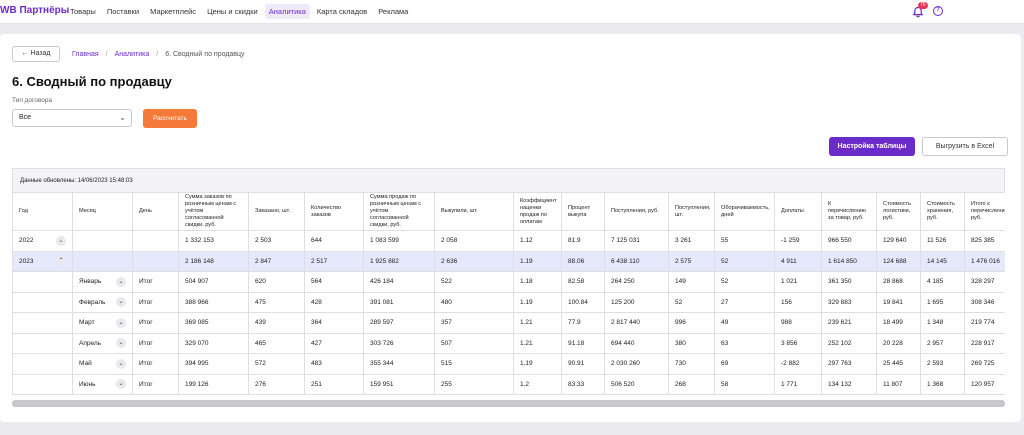 The image size is (1024, 435). Describe the element at coordinates (984, 241) in the screenshot. I see `table-cell: 825 385` at that location.